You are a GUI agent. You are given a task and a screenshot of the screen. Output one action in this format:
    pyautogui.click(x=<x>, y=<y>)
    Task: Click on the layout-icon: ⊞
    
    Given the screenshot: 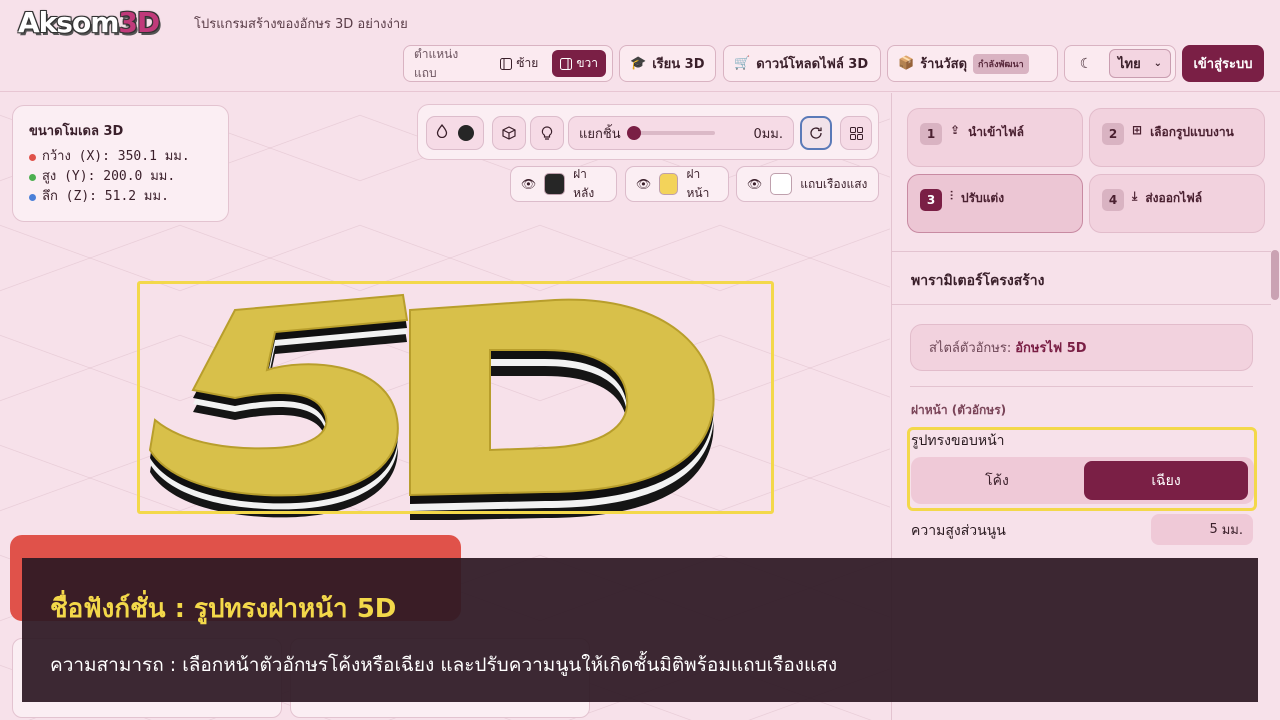 What is the action you would take?
    pyautogui.click(x=1137, y=130)
    